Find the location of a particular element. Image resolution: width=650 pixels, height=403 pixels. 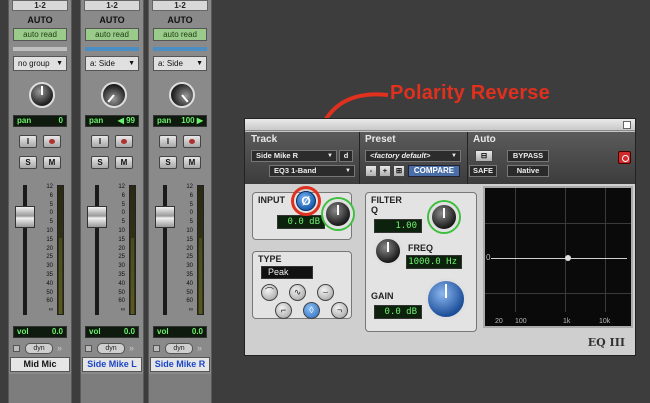

level-meter is located at coordinates (200, 250).